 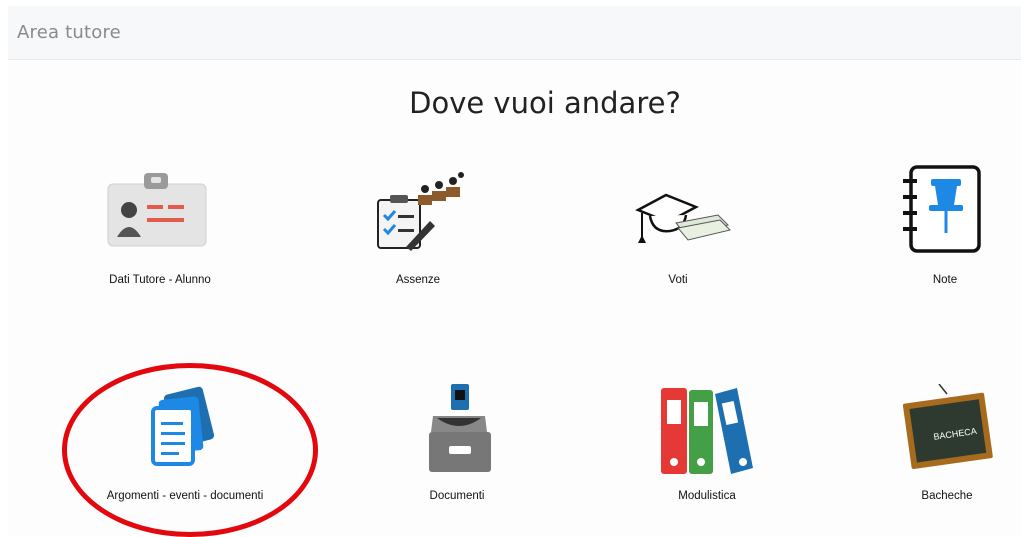 What do you see at coordinates (457, 429) in the screenshot?
I see `archive-drawer-icon` at bounding box center [457, 429].